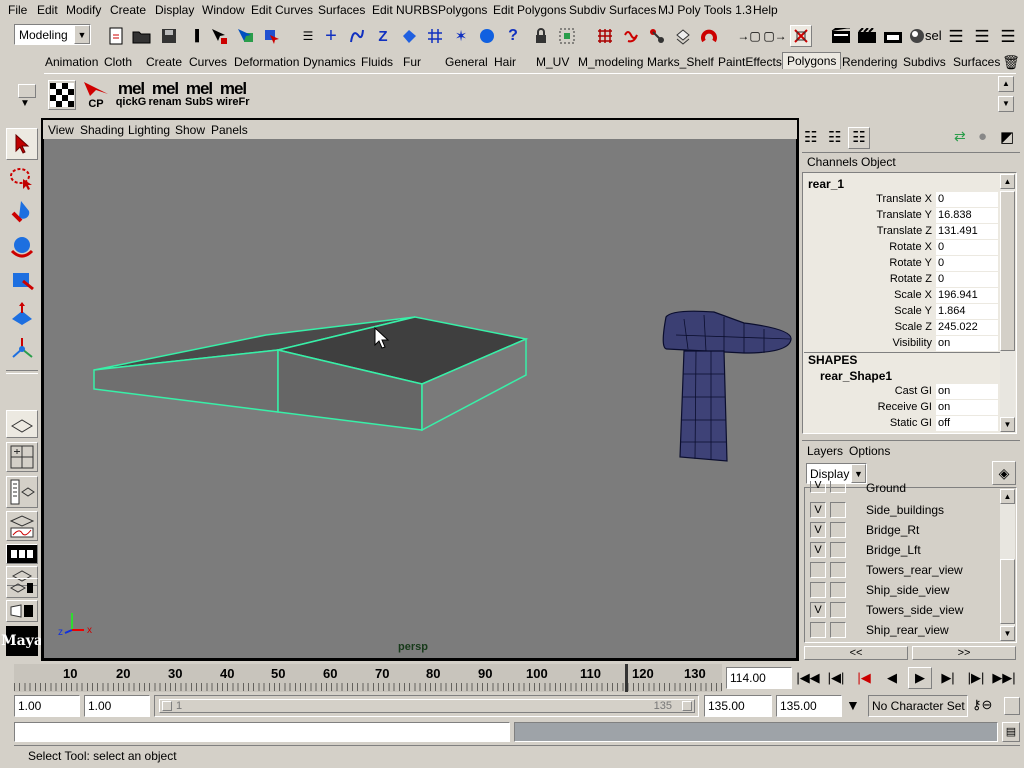  I want to click on end-time-field: 135.00, so click(809, 706).